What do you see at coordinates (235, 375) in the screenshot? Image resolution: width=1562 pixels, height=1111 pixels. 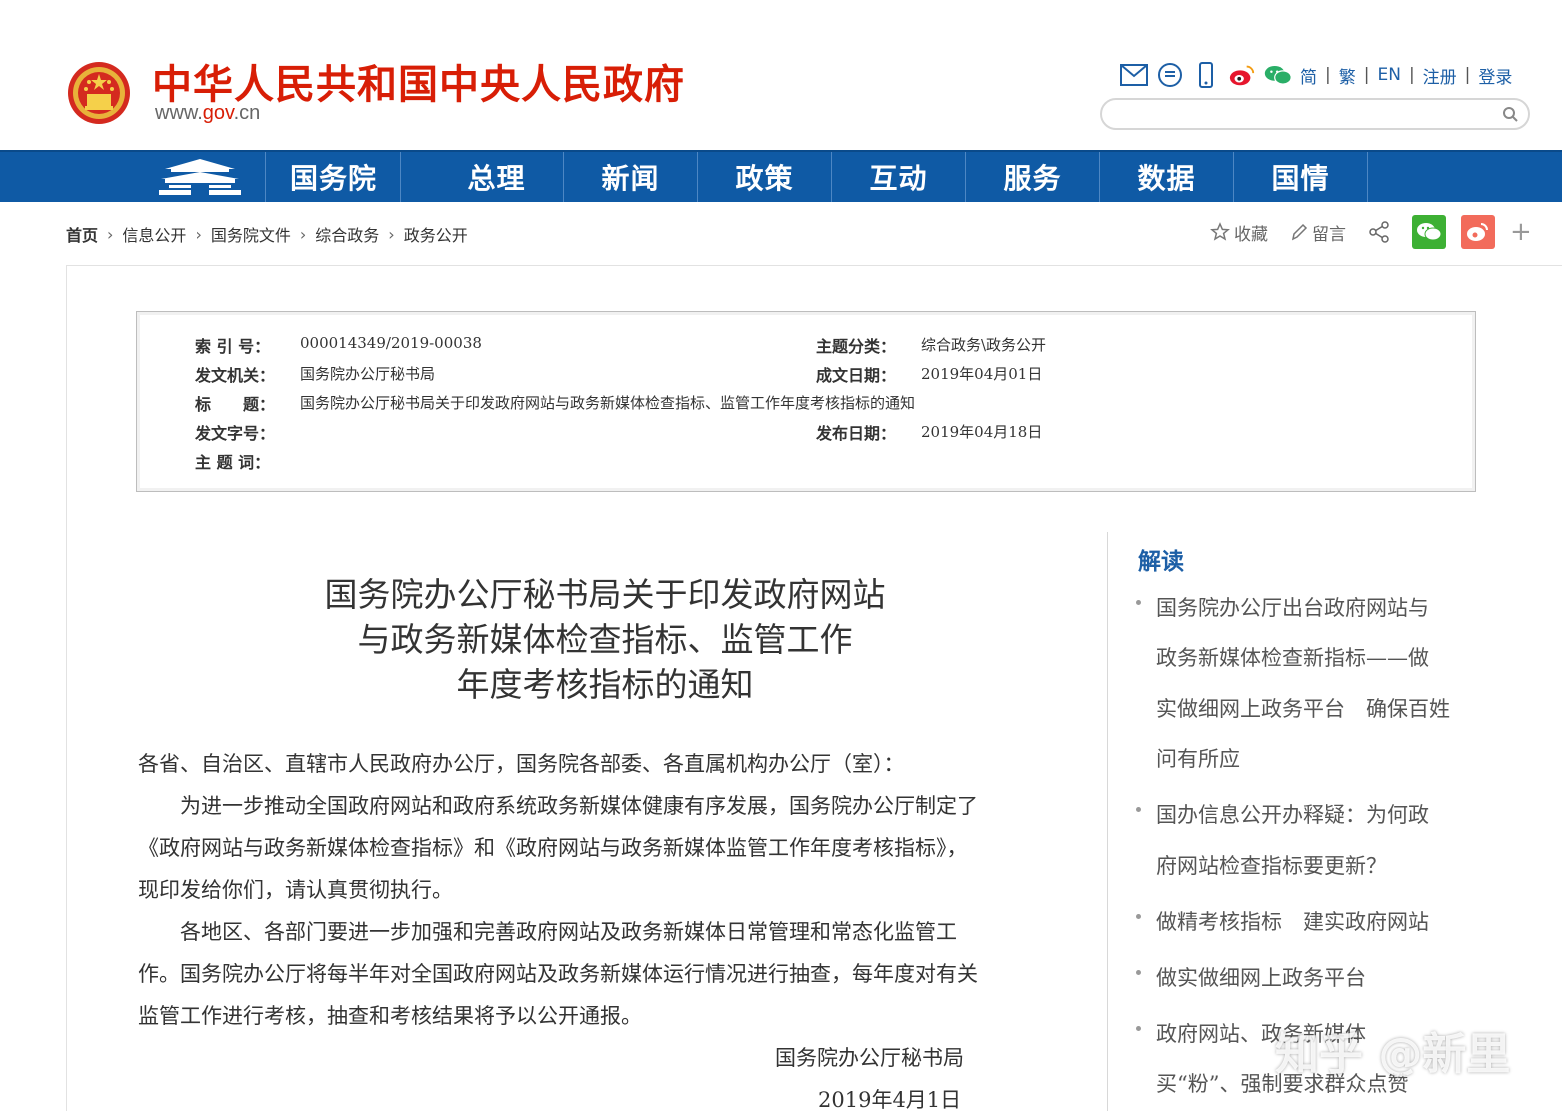 I see `meta-issuer-label: 发文机关：` at bounding box center [235, 375].